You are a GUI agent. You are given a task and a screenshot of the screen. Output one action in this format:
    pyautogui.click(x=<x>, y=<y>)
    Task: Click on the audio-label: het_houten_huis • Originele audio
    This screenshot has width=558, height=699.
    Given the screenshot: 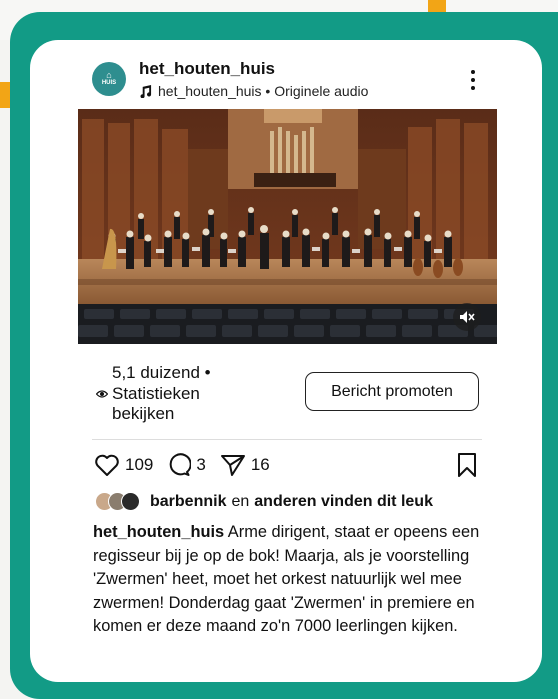 What is the action you would take?
    pyautogui.click(x=263, y=91)
    